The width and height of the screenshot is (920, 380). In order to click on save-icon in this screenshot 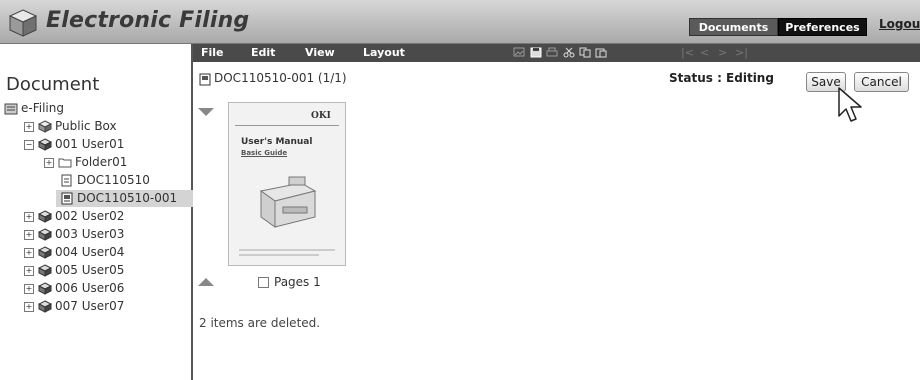, I will do `click(536, 52)`.